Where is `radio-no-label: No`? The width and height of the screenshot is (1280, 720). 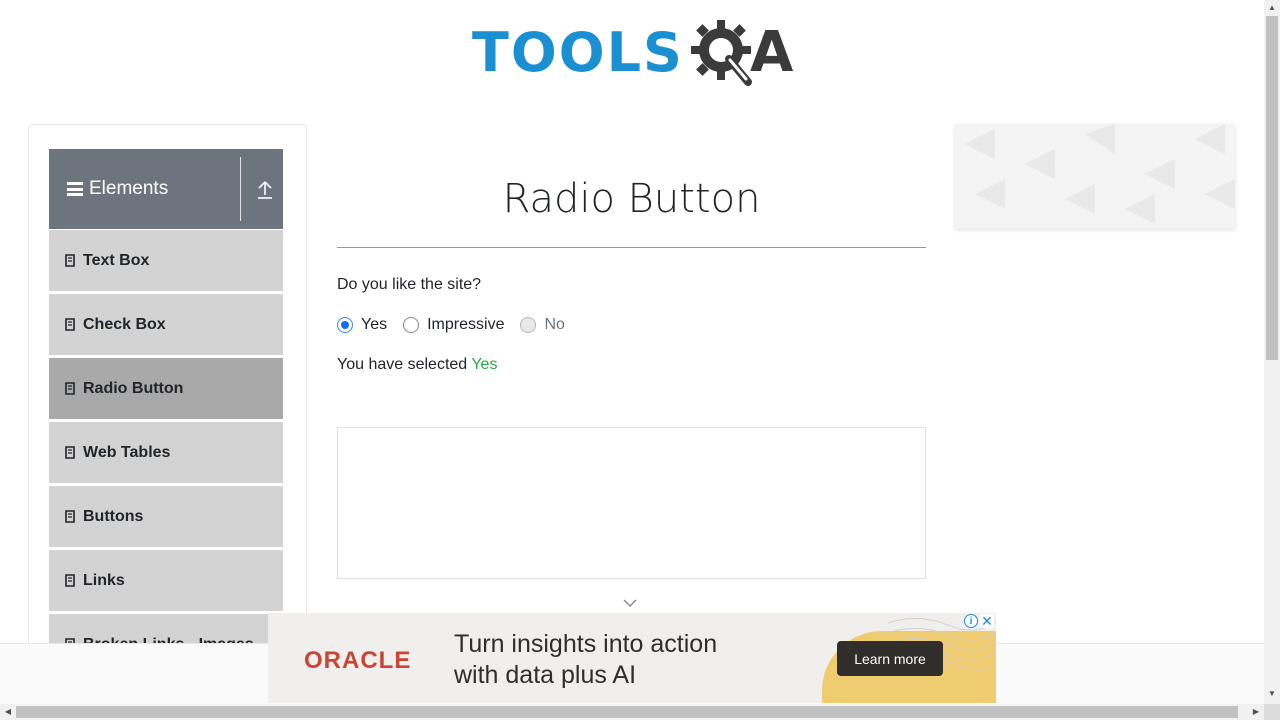
radio-no-label: No is located at coordinates (554, 324).